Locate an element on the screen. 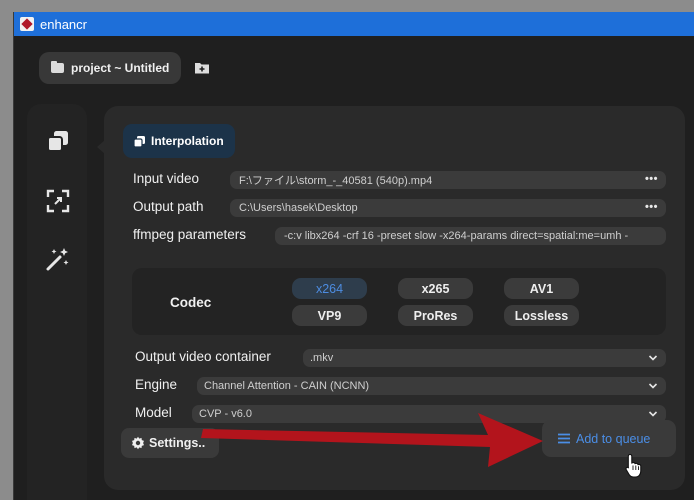 Image resolution: width=694 pixels, height=500 pixels. tab-interpolation: Interpolation is located at coordinates (179, 141).